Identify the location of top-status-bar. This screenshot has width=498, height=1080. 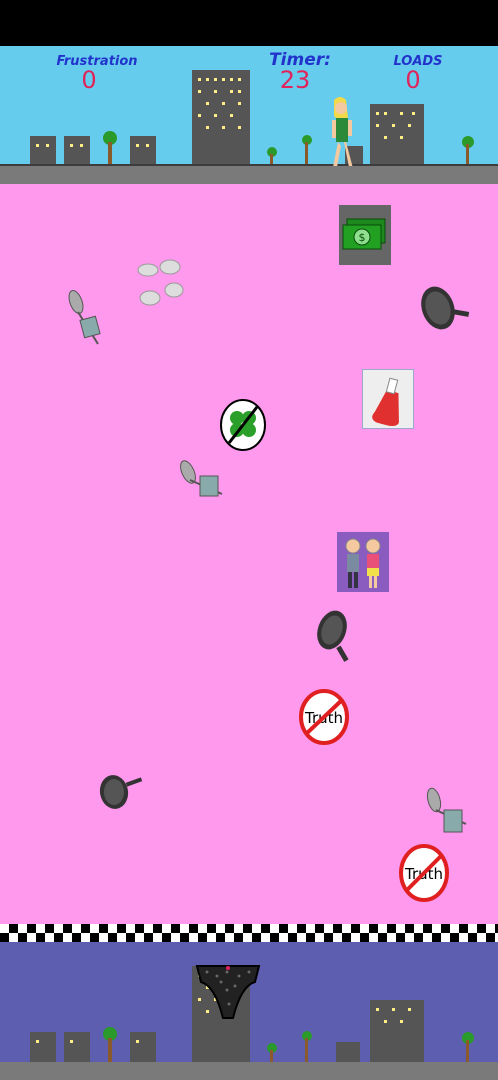
(249, 23).